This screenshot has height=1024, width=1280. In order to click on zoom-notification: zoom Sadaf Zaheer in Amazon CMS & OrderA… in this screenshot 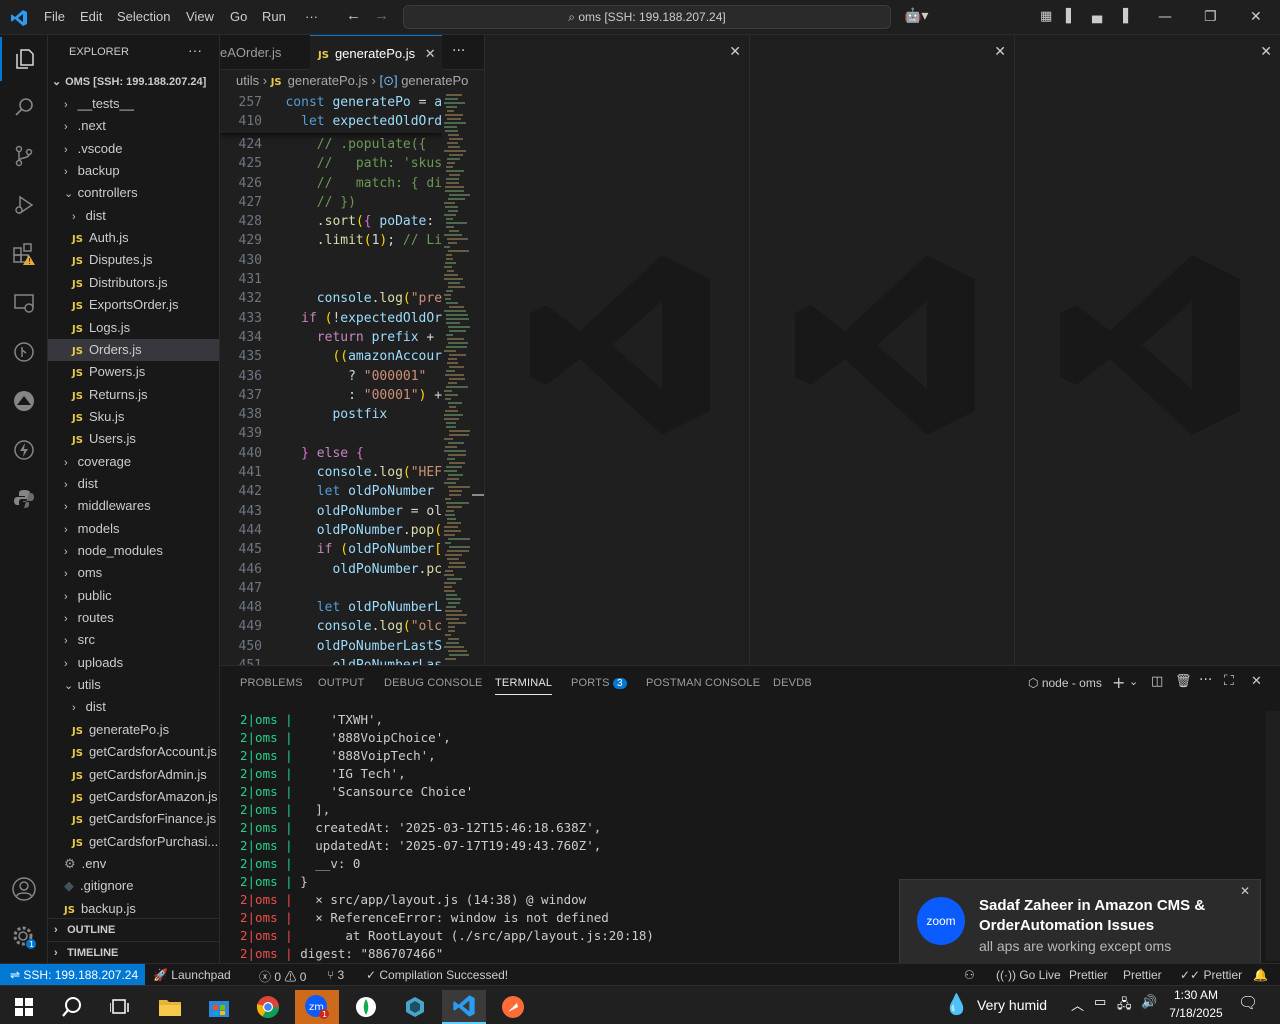, I will do `click(1080, 925)`.